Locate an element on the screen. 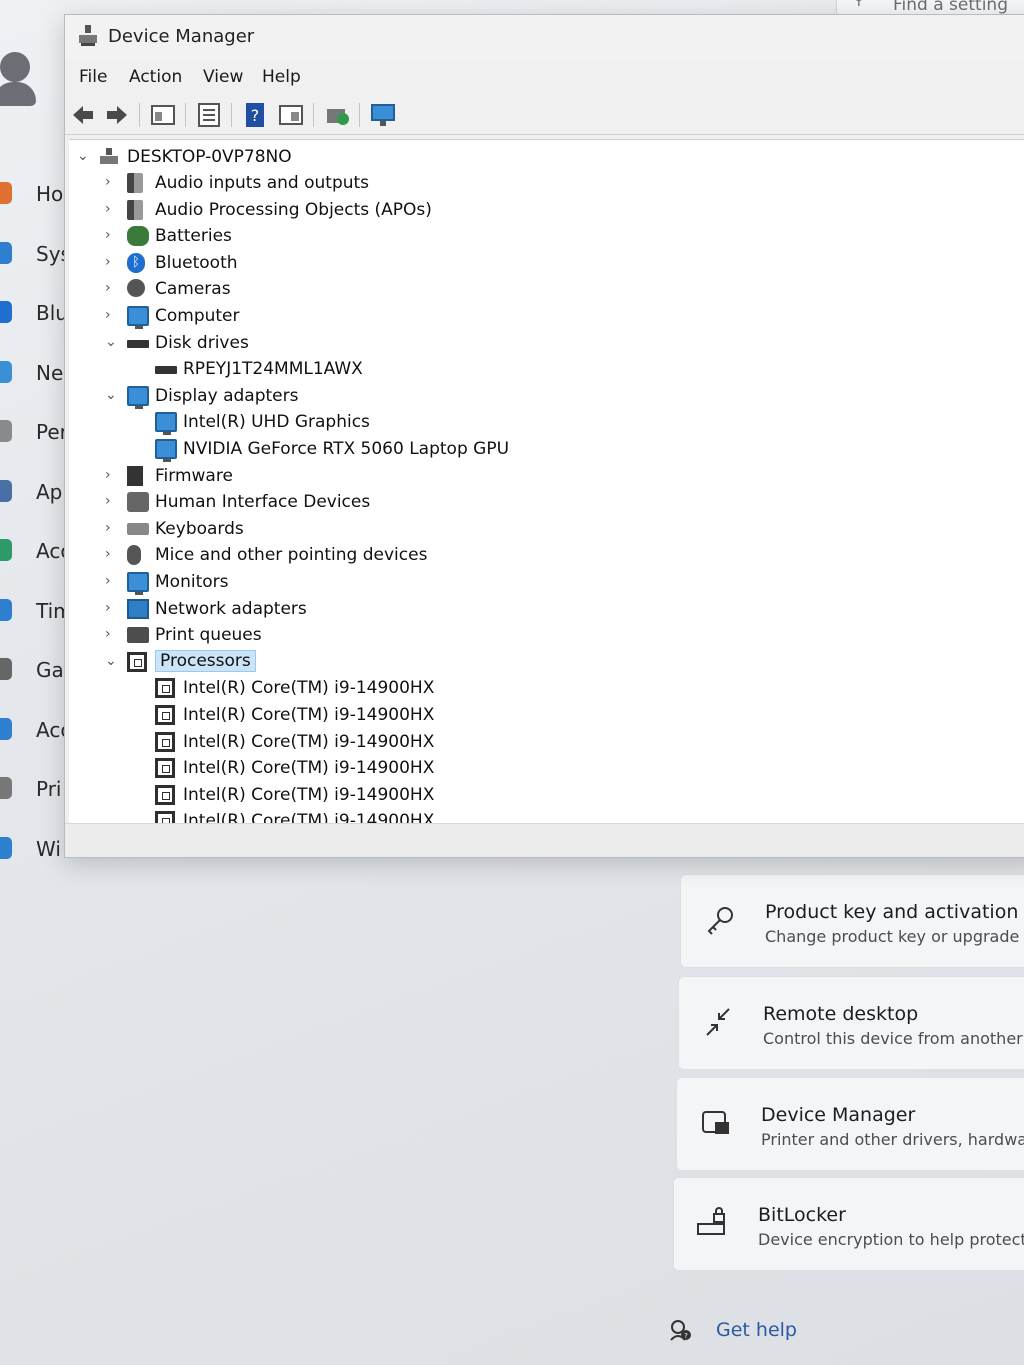  print-icon is located at coordinates (138, 635).